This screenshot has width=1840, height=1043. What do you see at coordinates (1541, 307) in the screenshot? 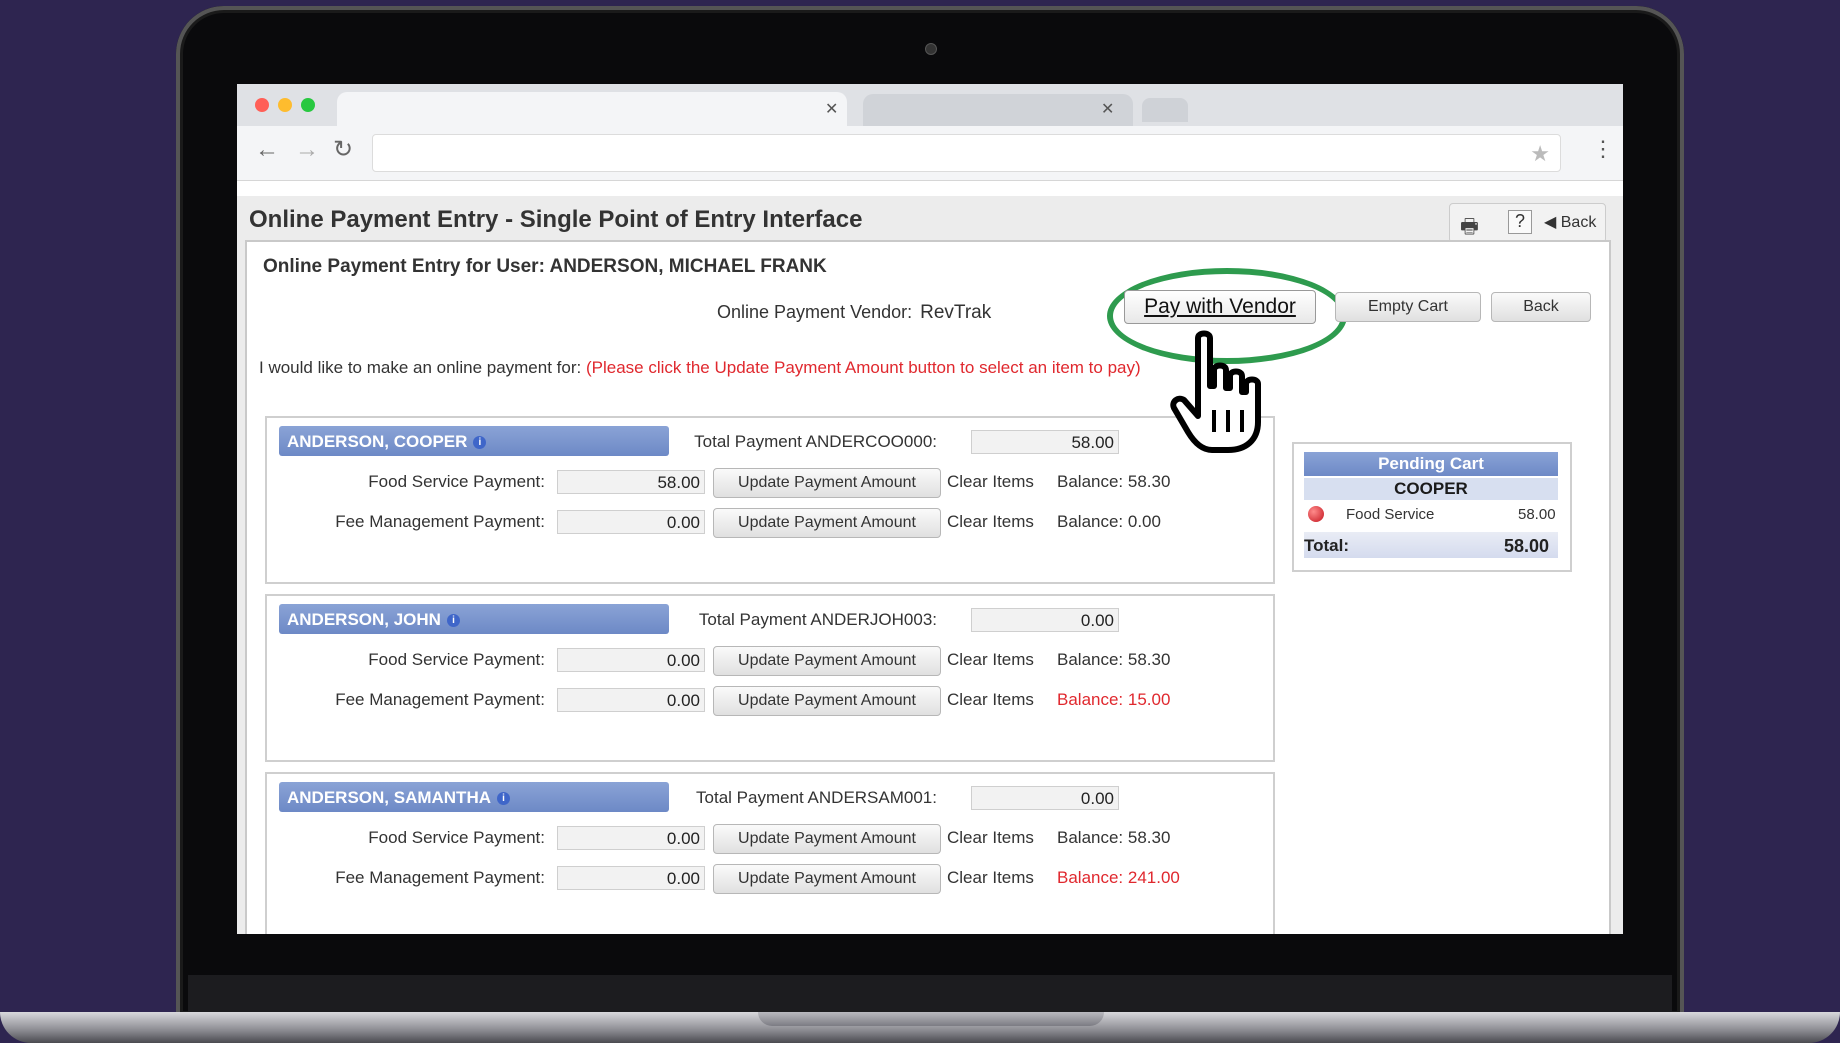
I see `back-button: Back` at bounding box center [1541, 307].